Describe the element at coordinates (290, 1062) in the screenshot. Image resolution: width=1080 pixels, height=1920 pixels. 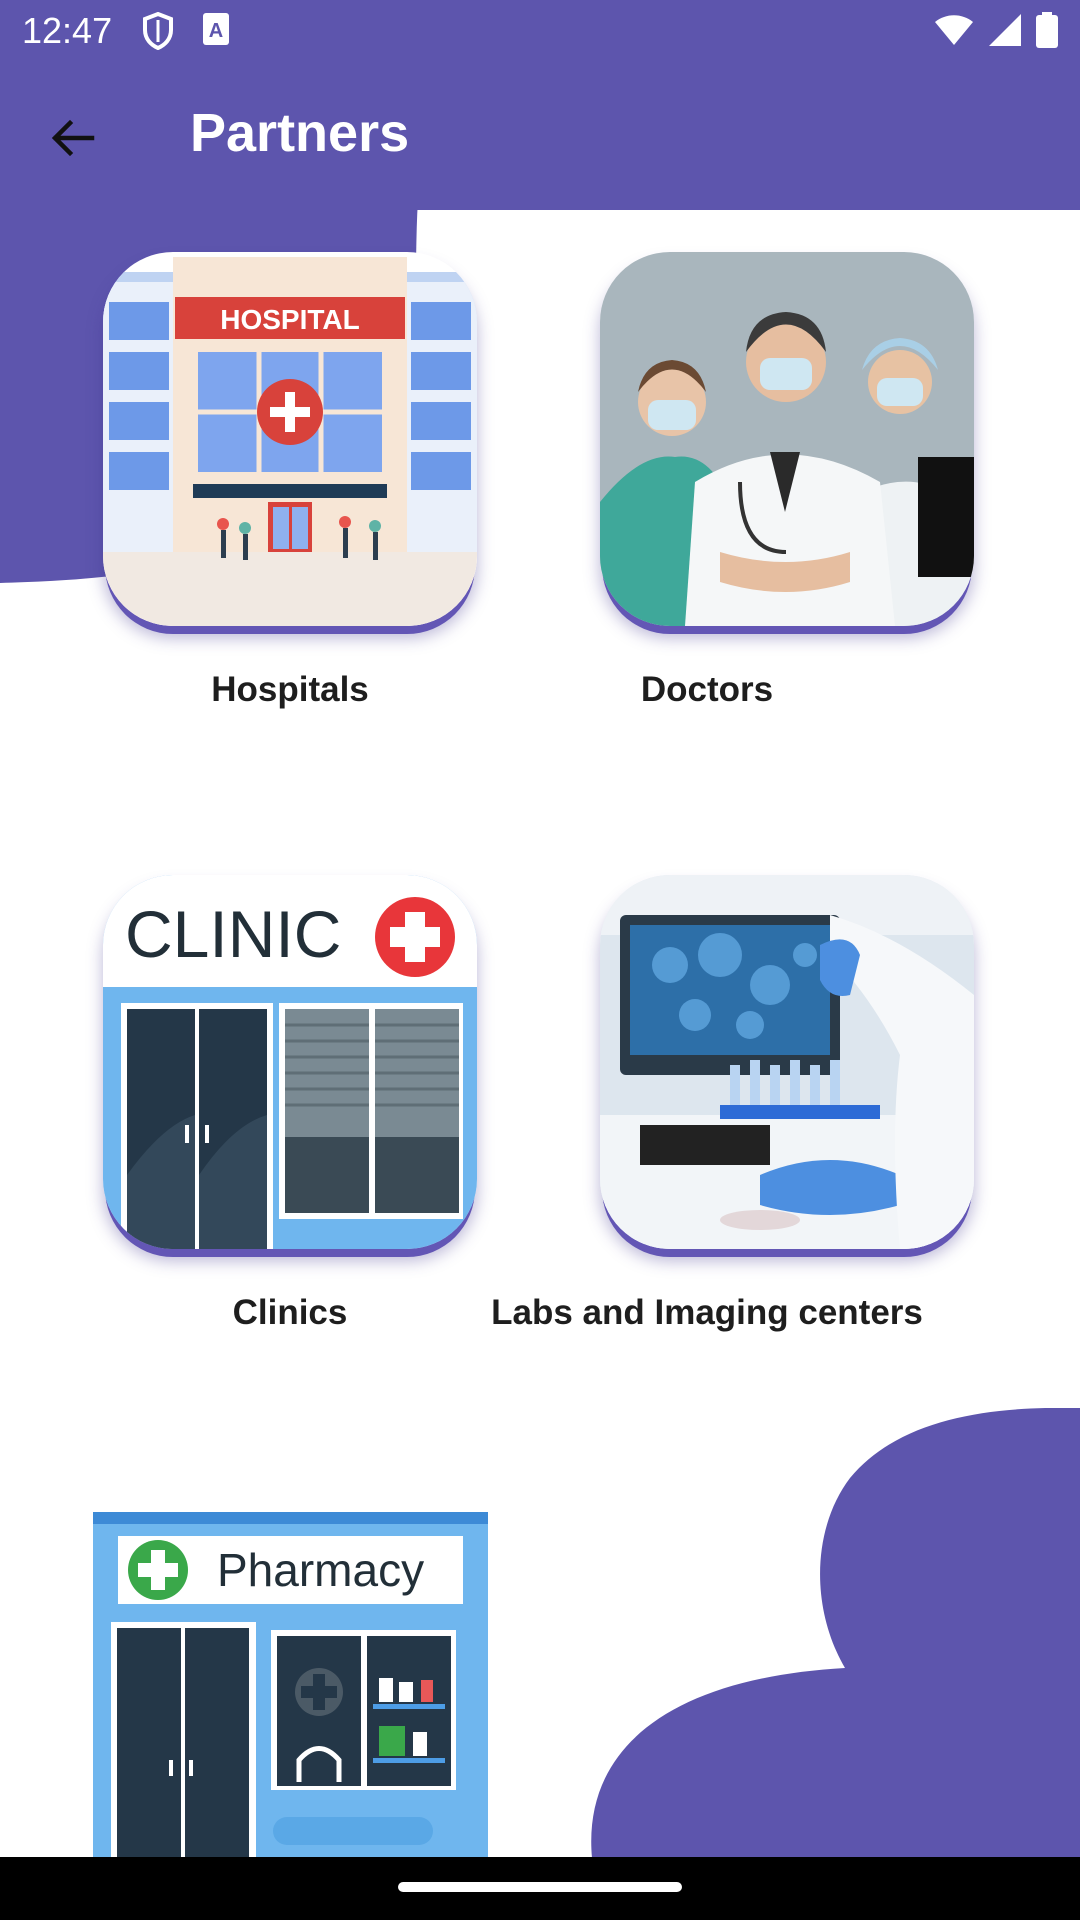
I see `clinic-image: CLINIC` at that location.